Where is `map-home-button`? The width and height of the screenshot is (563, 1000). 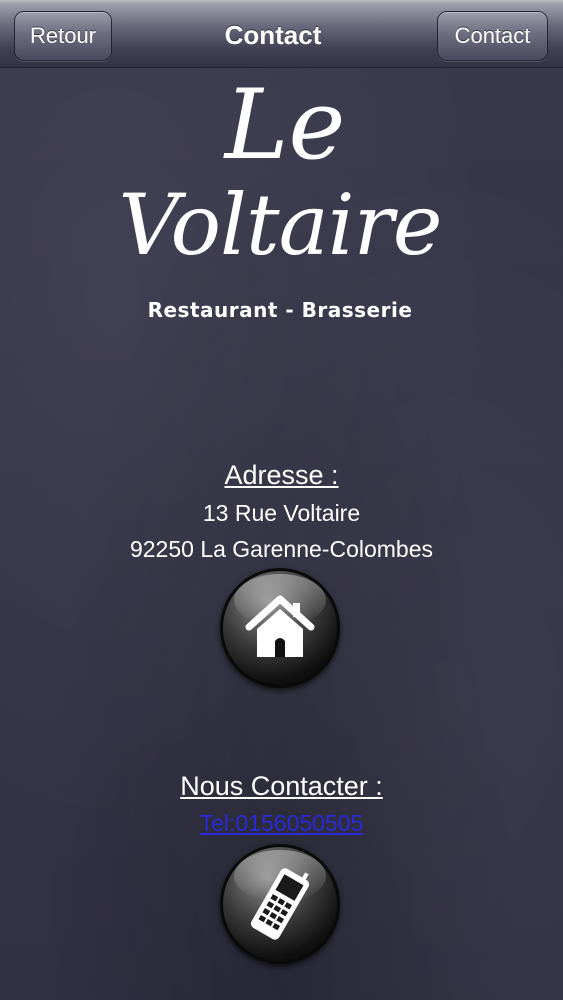
map-home-button is located at coordinates (280, 628).